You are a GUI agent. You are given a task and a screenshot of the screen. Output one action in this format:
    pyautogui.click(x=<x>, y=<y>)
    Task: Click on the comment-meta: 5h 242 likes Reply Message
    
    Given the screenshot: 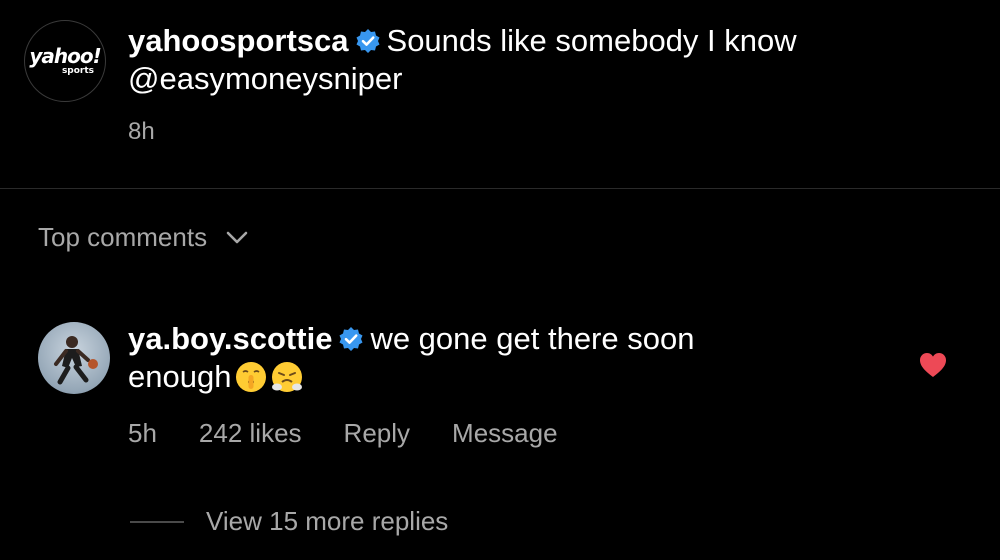 What is the action you would take?
    pyautogui.click(x=364, y=433)
    